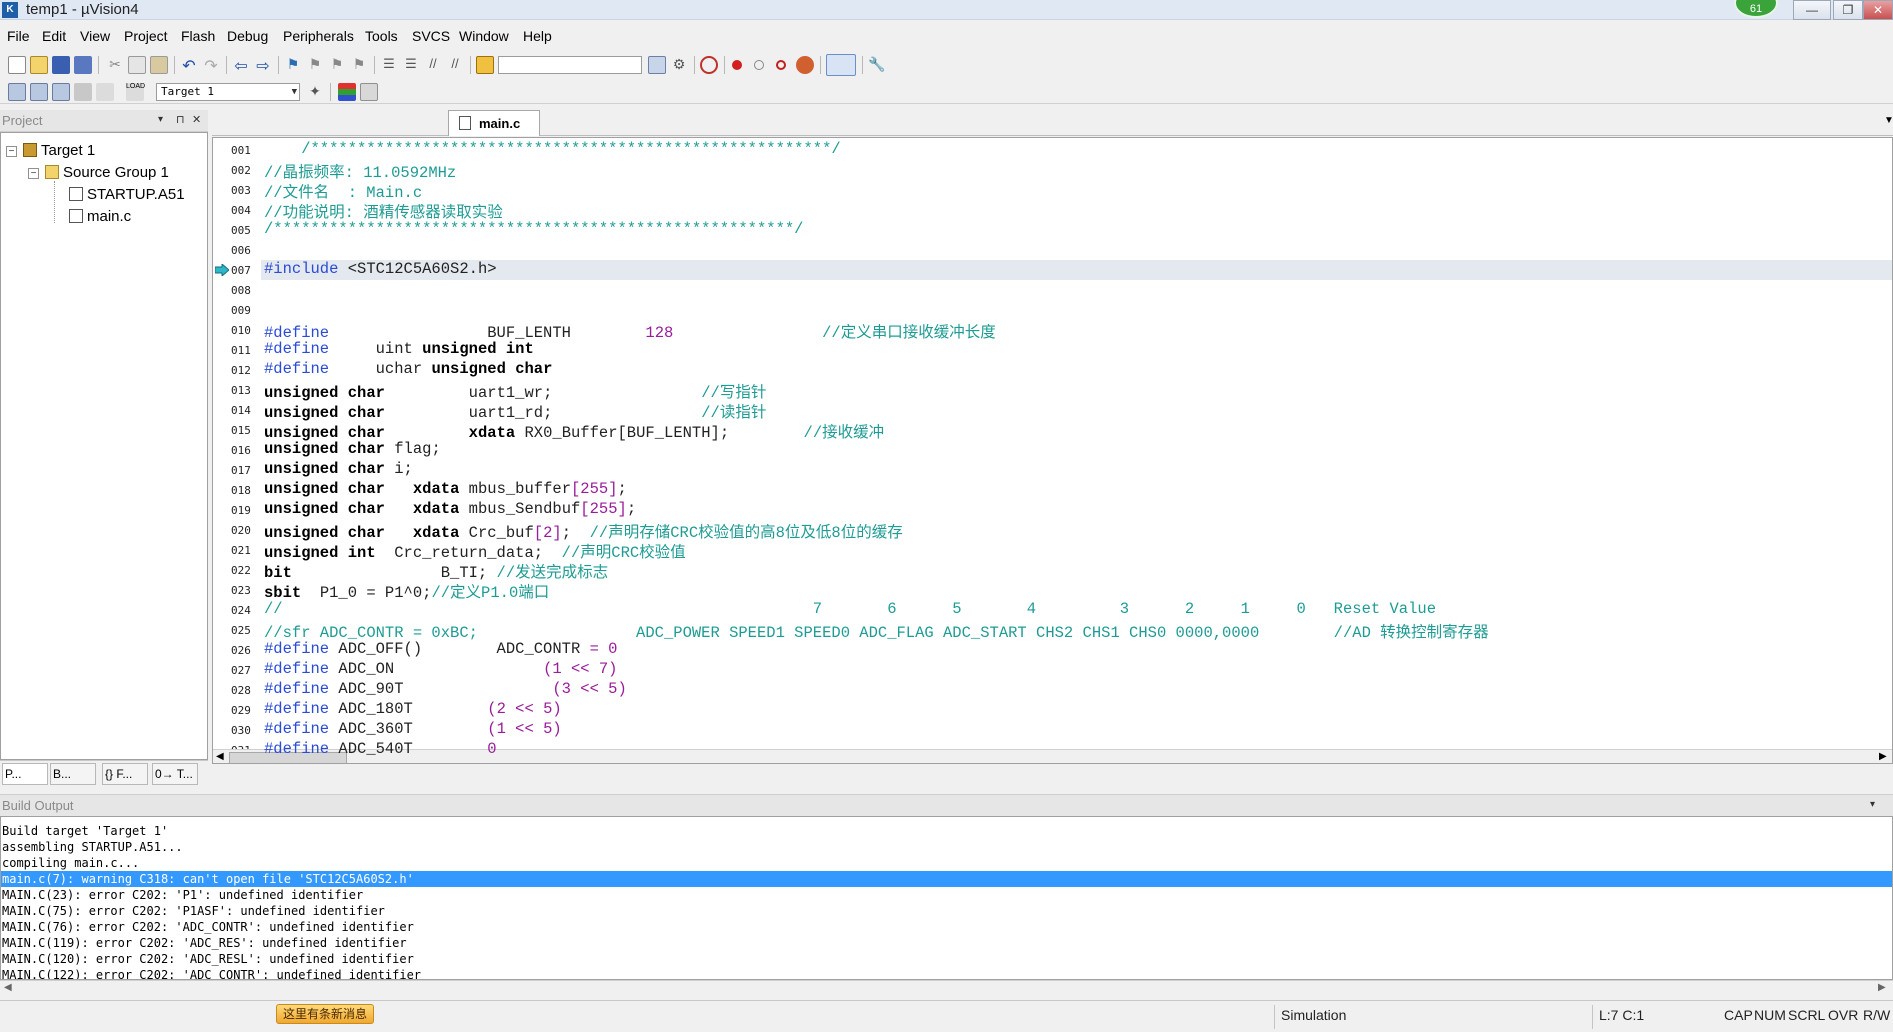 The width and height of the screenshot is (1893, 1032). I want to click on debug-session-icon, so click(709, 65).